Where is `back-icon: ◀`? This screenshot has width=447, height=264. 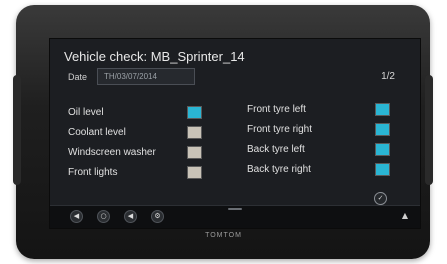 back-icon: ◀ is located at coordinates (76, 216).